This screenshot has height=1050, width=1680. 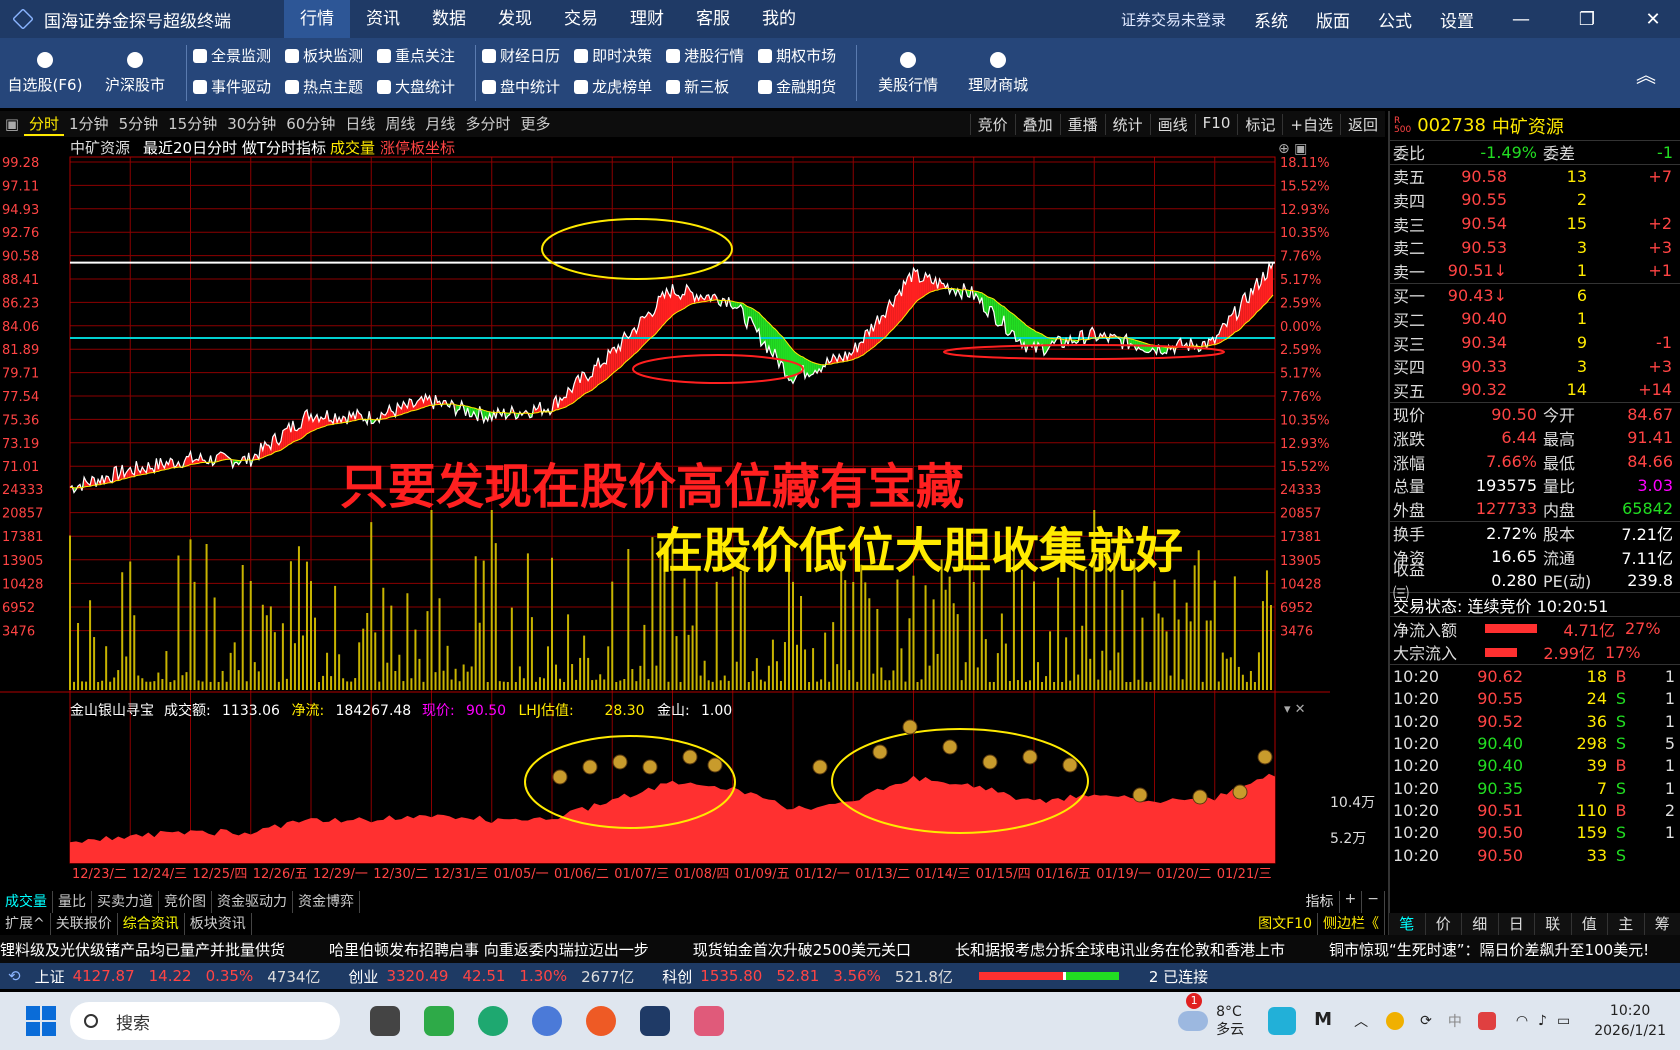 I want to click on wealth-mall-button: 理财商城, so click(x=998, y=73).